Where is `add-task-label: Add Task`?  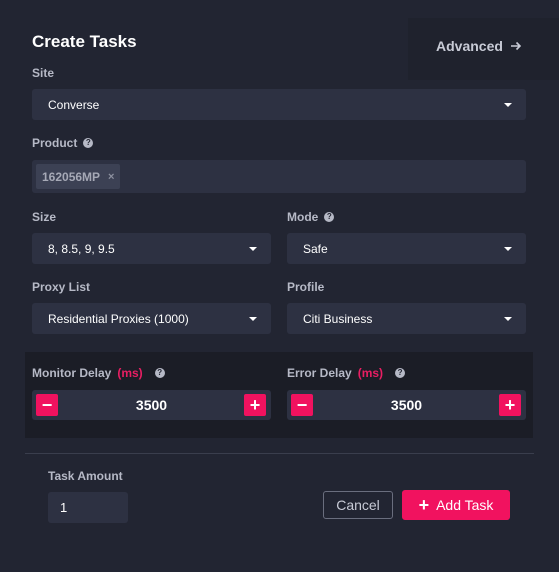
add-task-label: Add Task is located at coordinates (465, 505).